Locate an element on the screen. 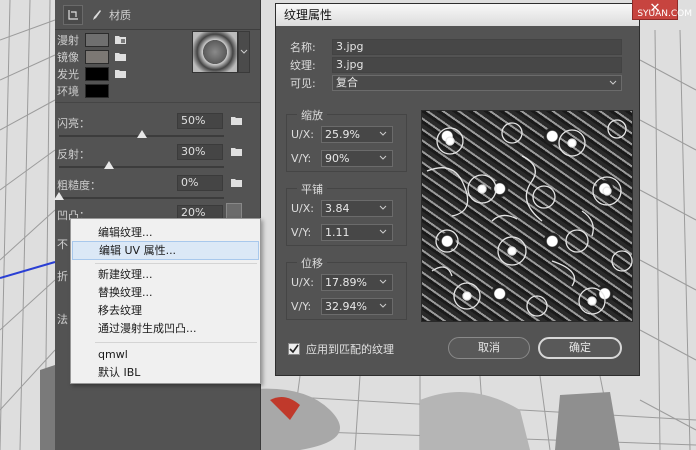 This screenshot has width=696, height=450. scale-v-value: 90% is located at coordinates (337, 158).